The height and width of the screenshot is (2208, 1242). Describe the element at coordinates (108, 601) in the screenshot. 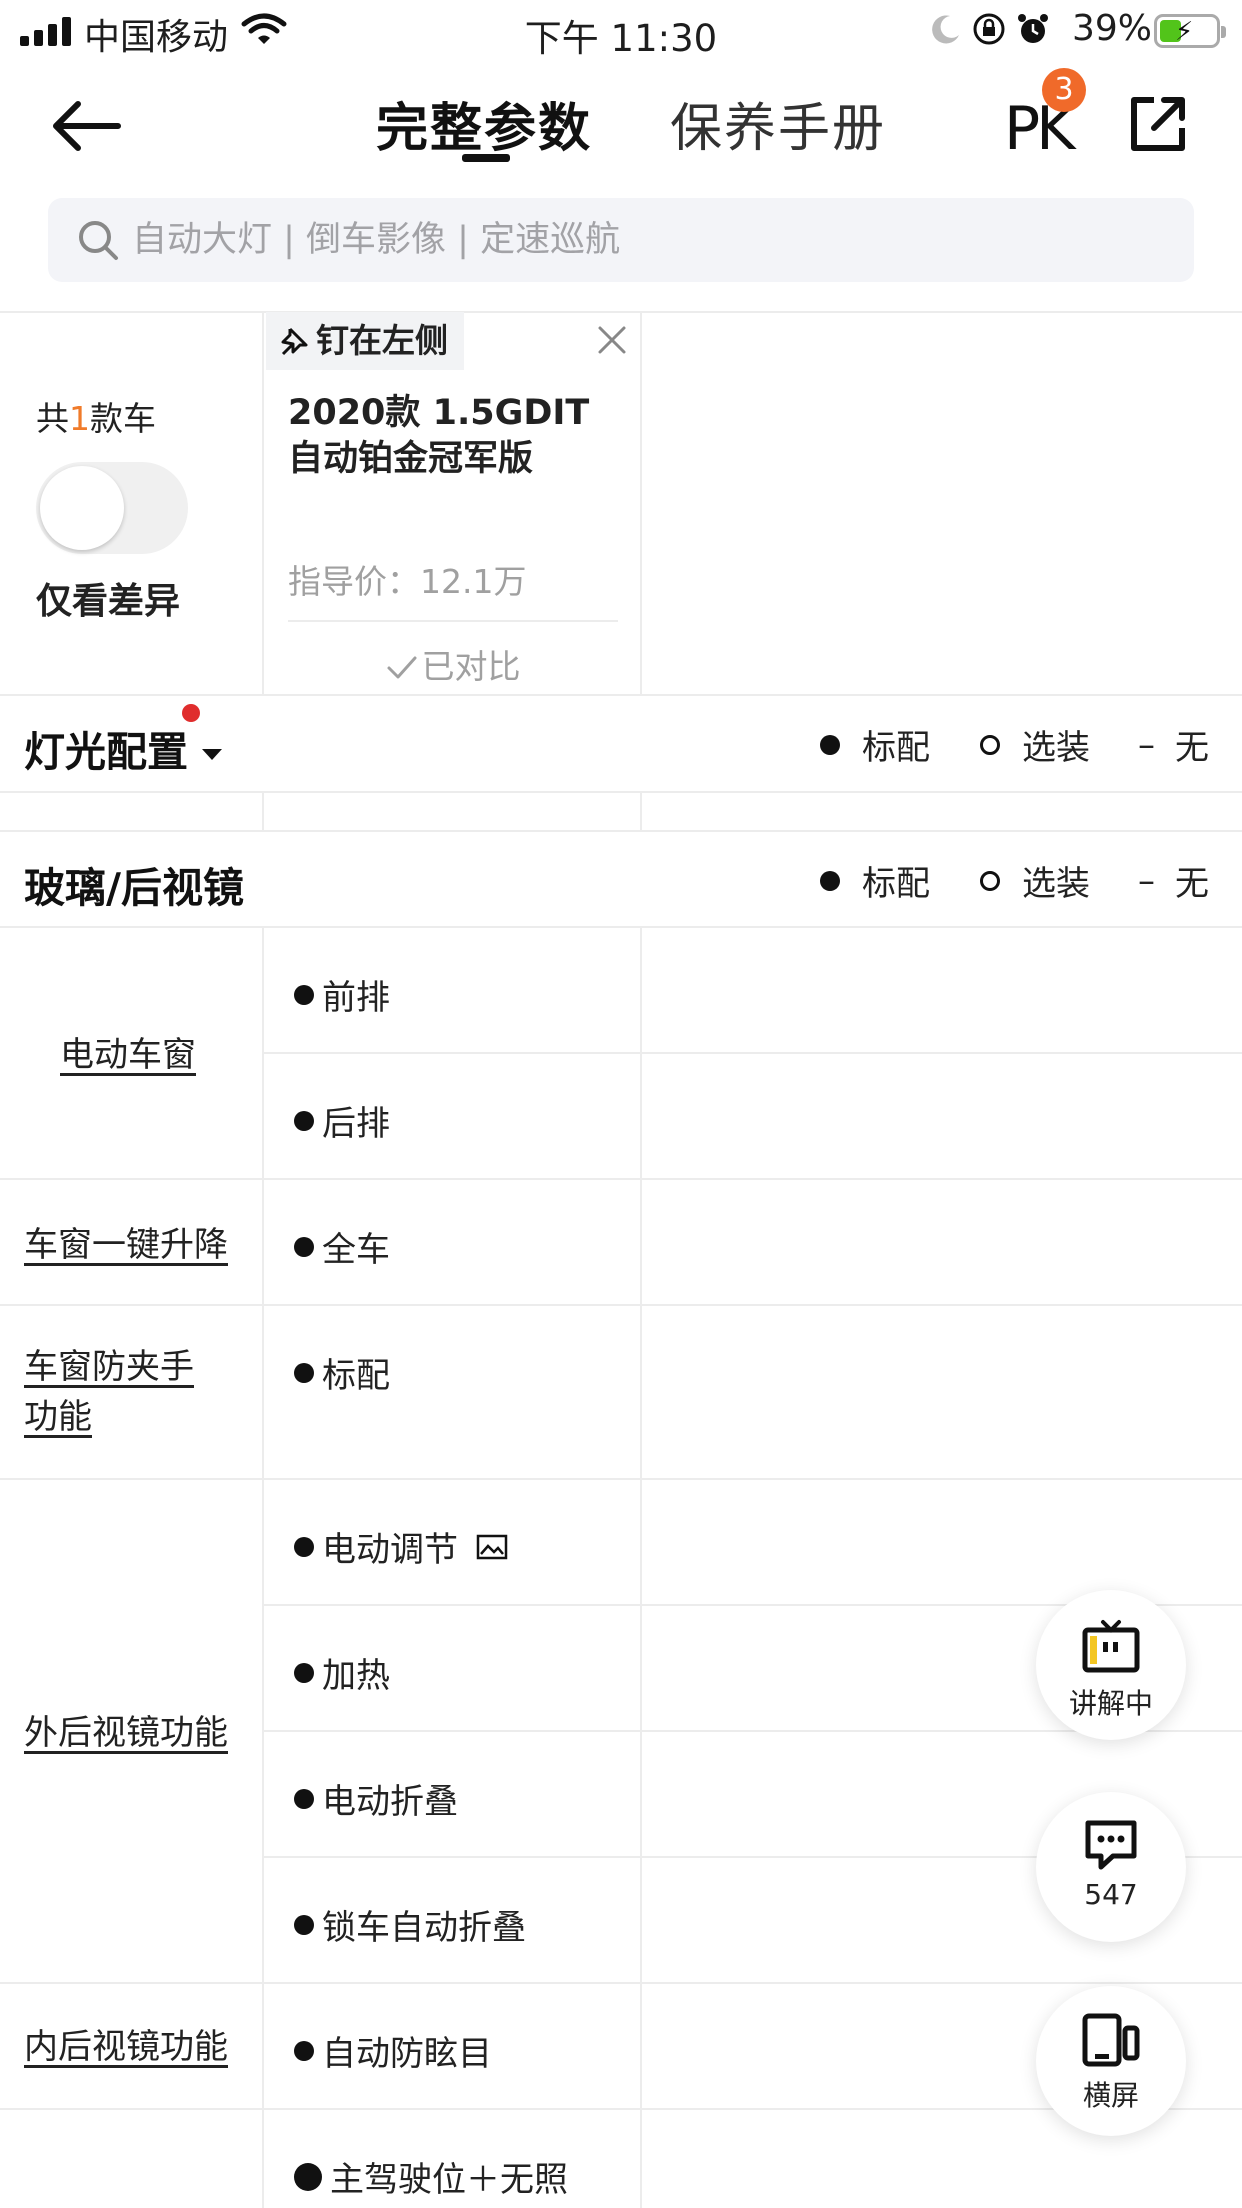

I see `diff-only-label: 仅看差异` at that location.